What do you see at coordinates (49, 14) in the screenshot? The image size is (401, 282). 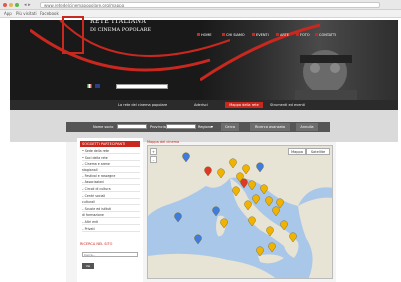 I see `bookmark-item: Facebook` at bounding box center [49, 14].